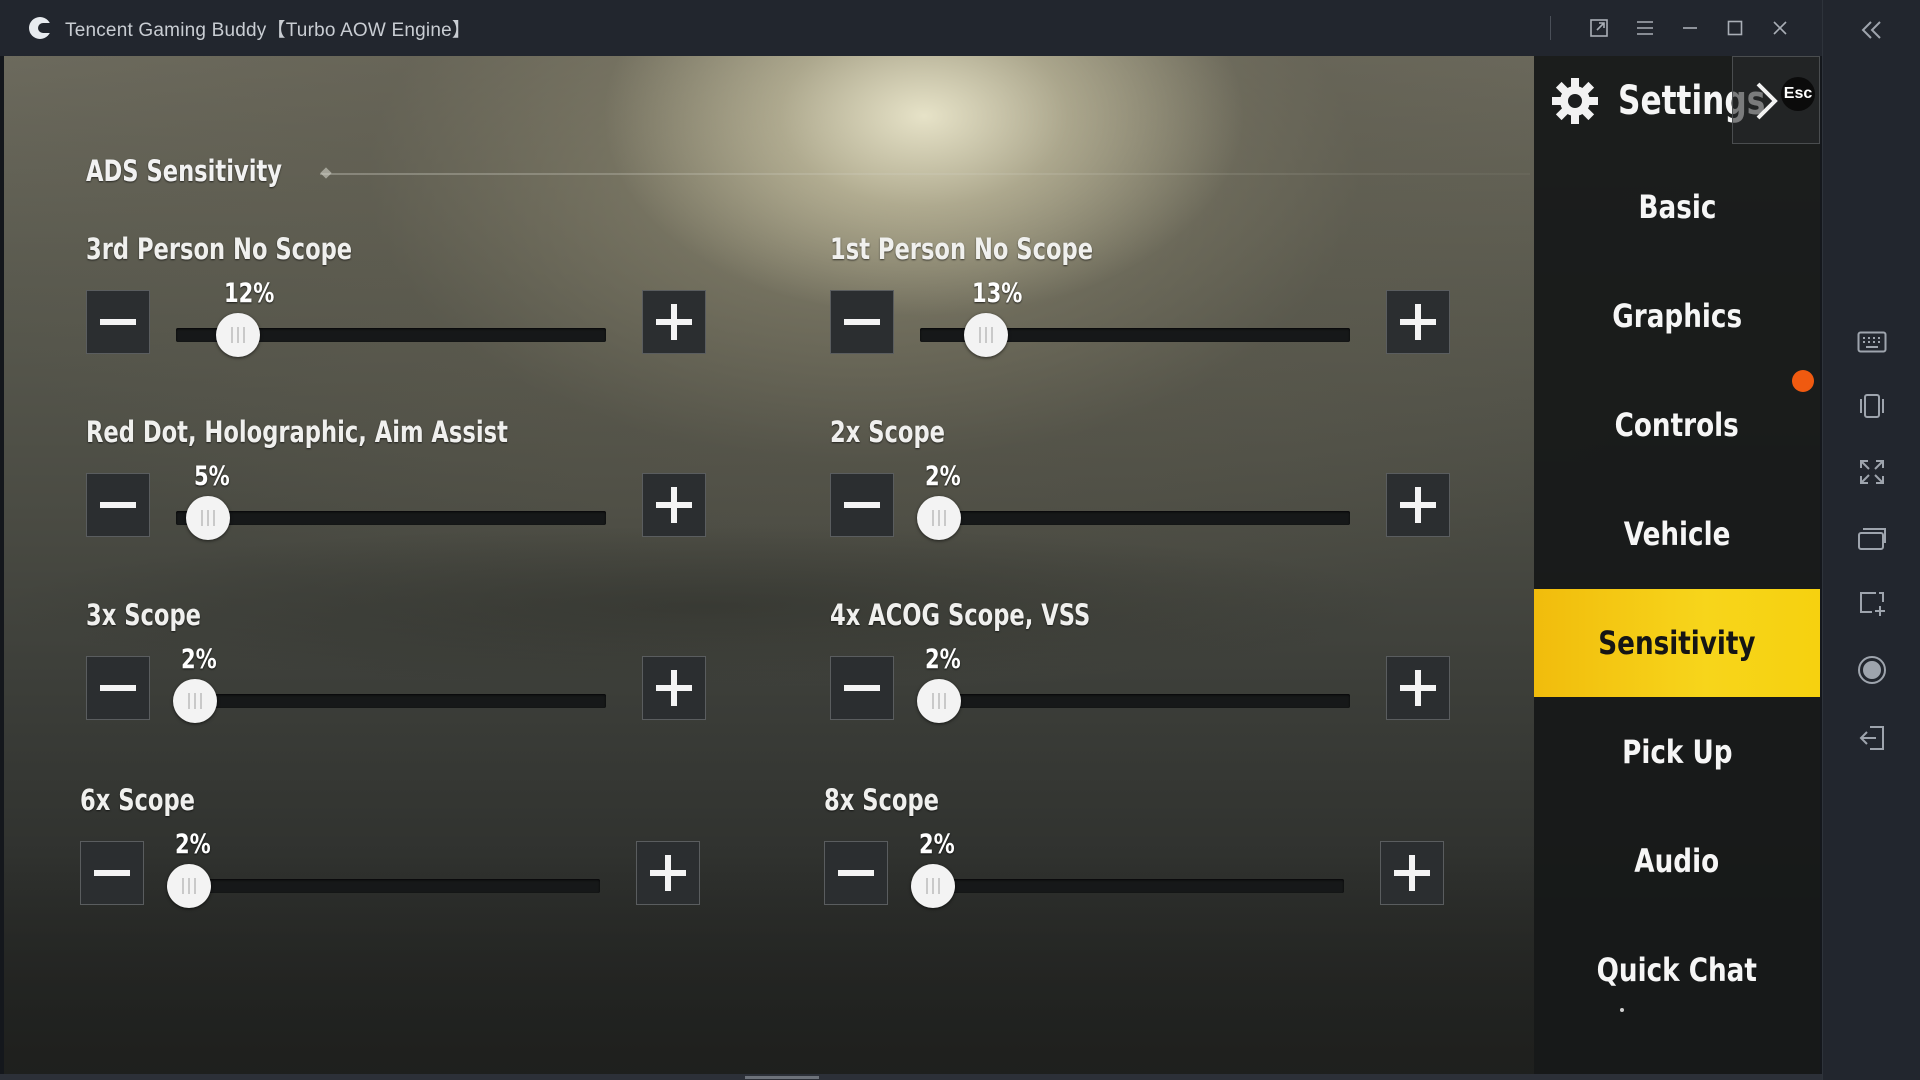 This screenshot has height=1080, width=1920. I want to click on window-title: Tencent Gaming Buddy【Turbo AOW Engine】, so click(268, 30).